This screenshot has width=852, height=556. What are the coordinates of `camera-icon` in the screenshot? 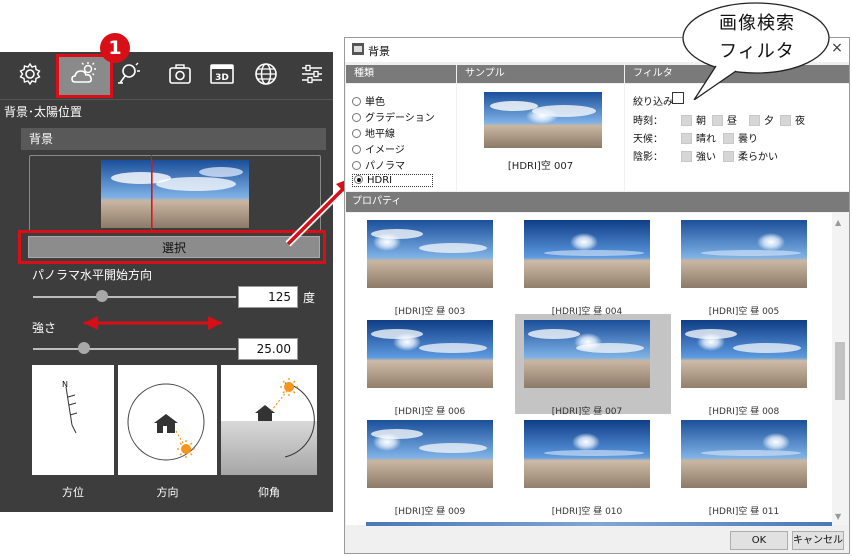 It's located at (180, 74).